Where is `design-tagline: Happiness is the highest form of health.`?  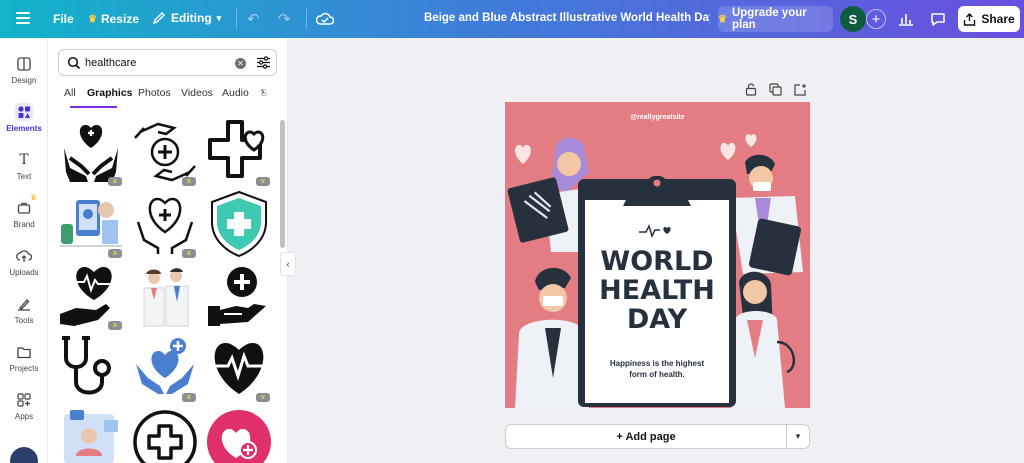
design-tagline: Happiness is the highest form of health. is located at coordinates (657, 369).